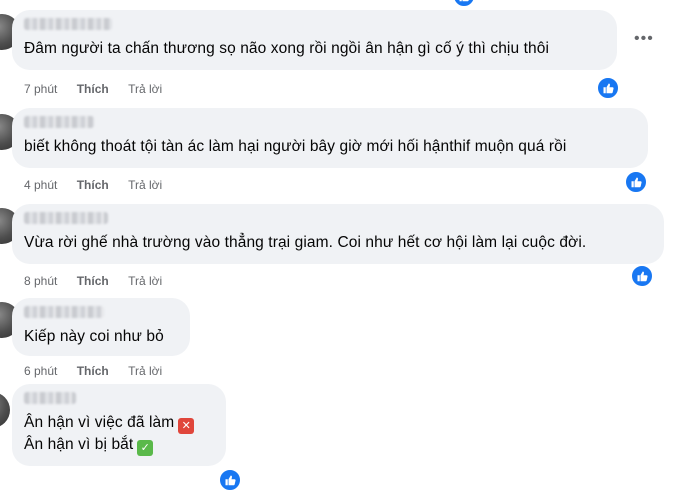  Describe the element at coordinates (40, 185) in the screenshot. I see `comment-time: 4 phút` at that location.